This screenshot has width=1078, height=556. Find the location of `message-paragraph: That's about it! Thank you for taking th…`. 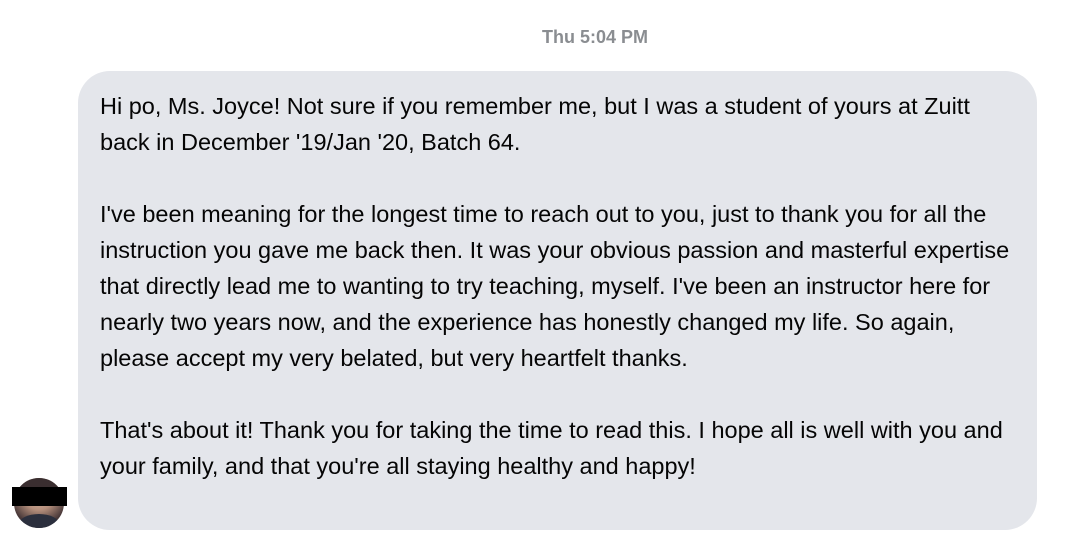

message-paragraph: That's about it! Thank you for taking th… is located at coordinates (551, 448).